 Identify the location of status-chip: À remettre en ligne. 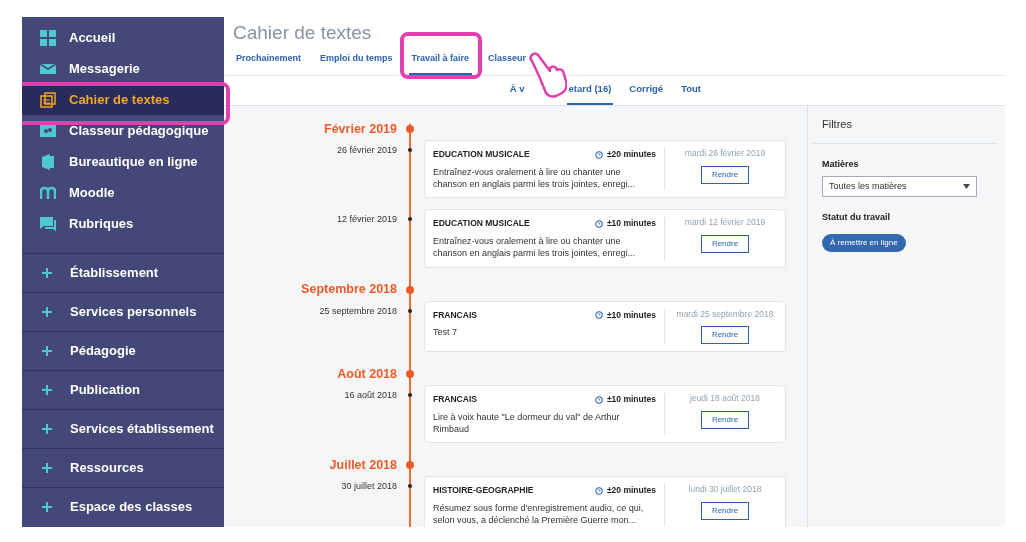
(864, 242).